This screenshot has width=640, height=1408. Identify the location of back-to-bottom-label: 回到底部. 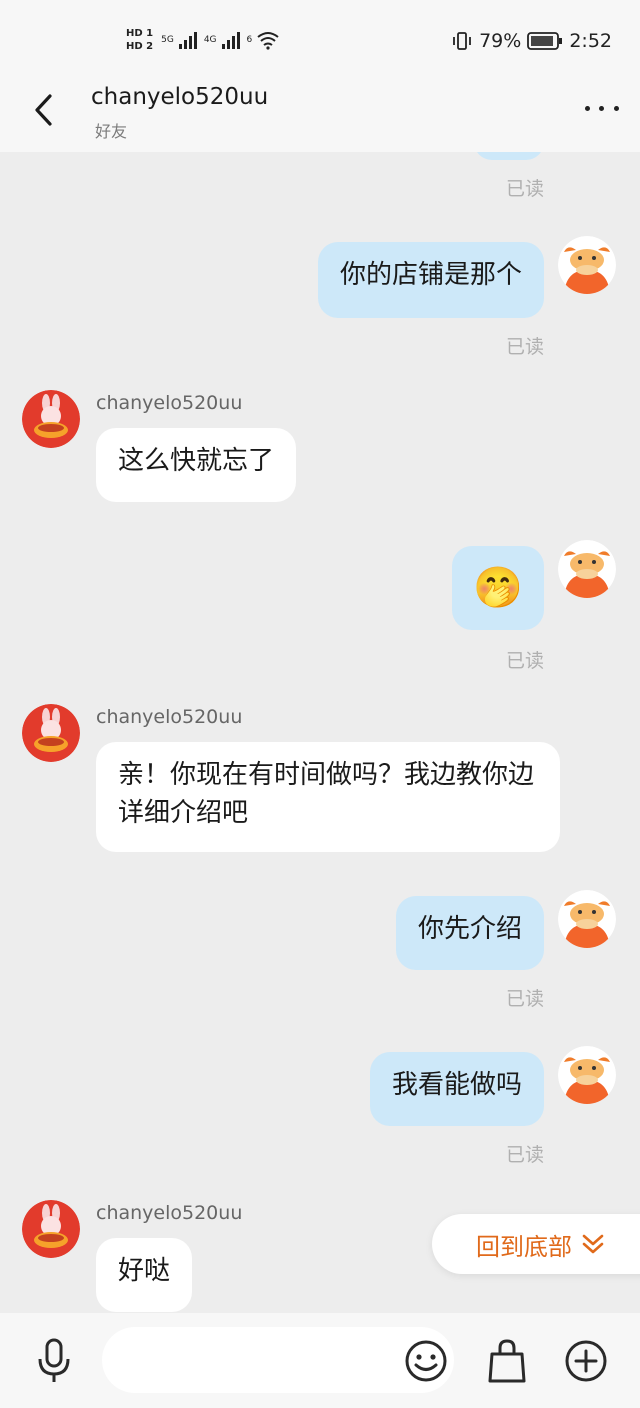
(524, 1246).